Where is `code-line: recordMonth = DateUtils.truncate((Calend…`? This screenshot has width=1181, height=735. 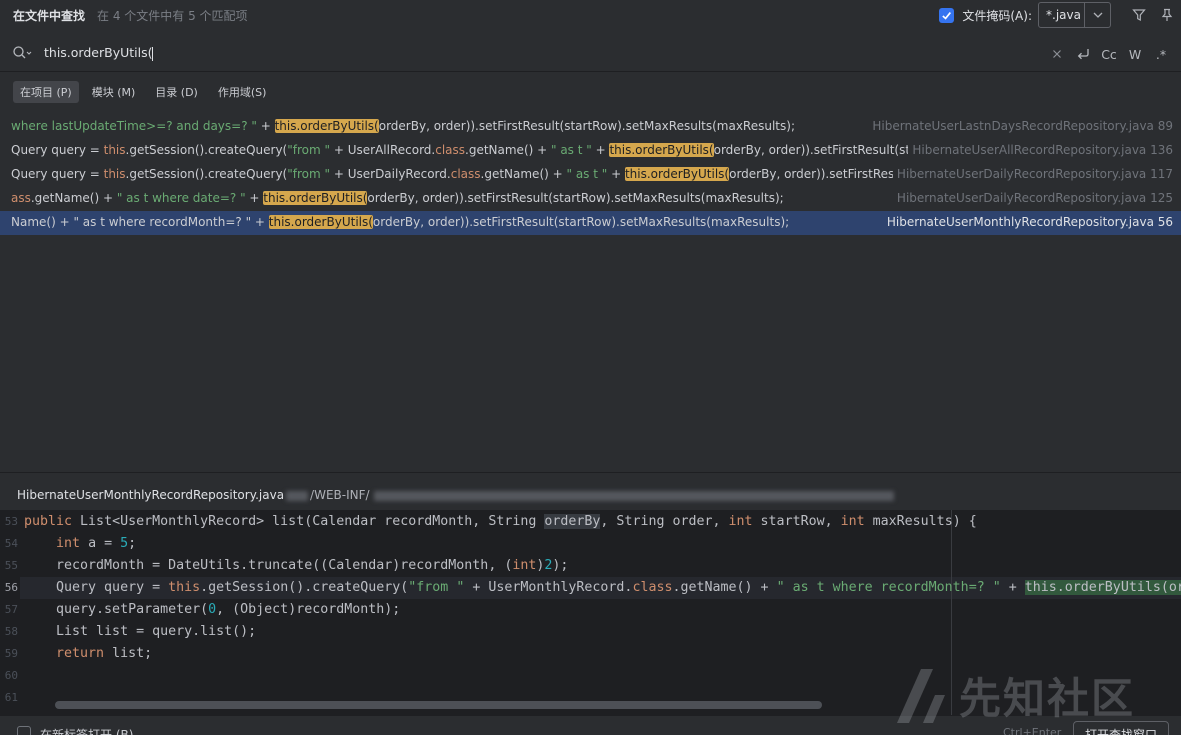
code-line: recordMonth = DateUtils.truncate((Calend… is located at coordinates (296, 566).